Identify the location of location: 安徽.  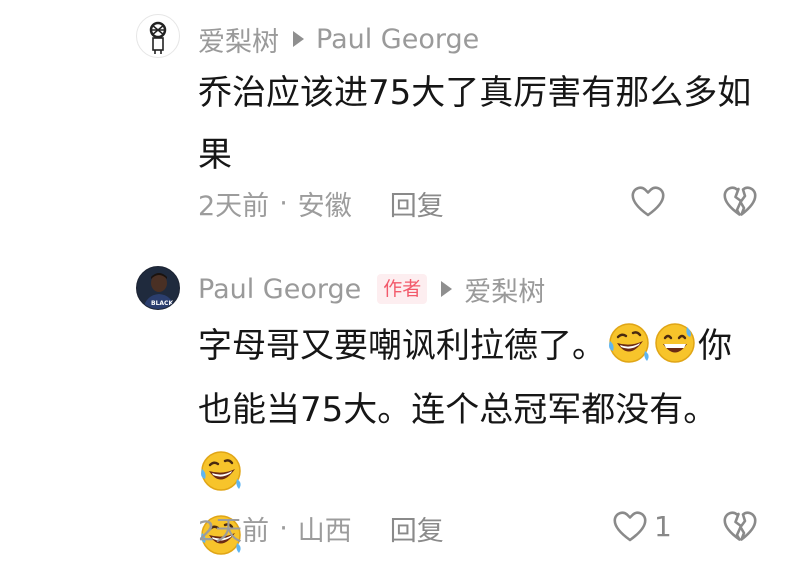
(324, 206).